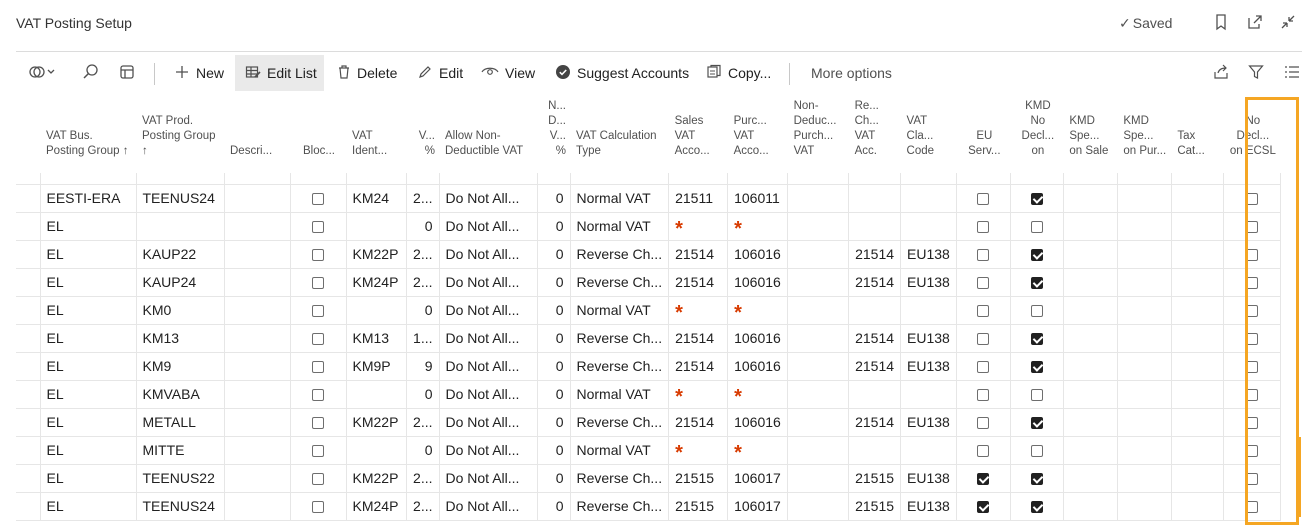 The image size is (1302, 527). Describe the element at coordinates (92, 73) in the screenshot. I see `search-button` at that location.